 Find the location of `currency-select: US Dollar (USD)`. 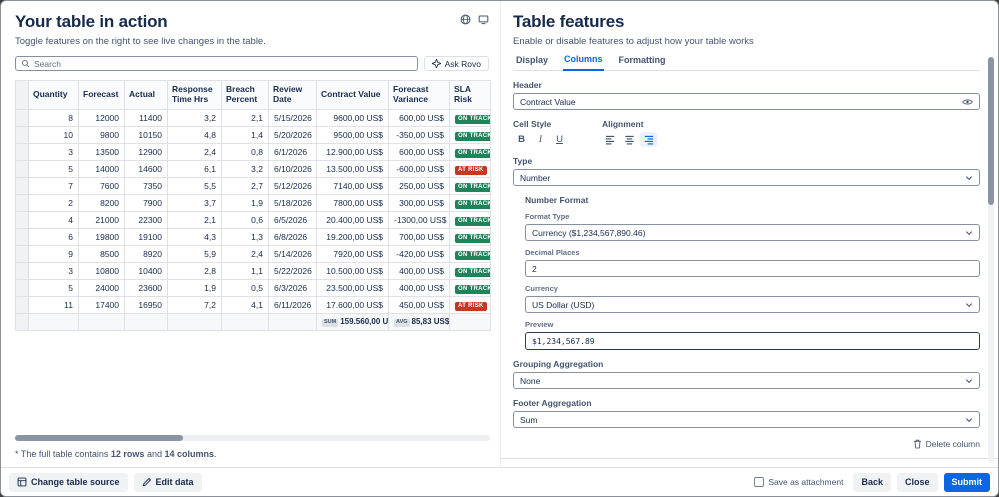

currency-select: US Dollar (USD) is located at coordinates (752, 304).